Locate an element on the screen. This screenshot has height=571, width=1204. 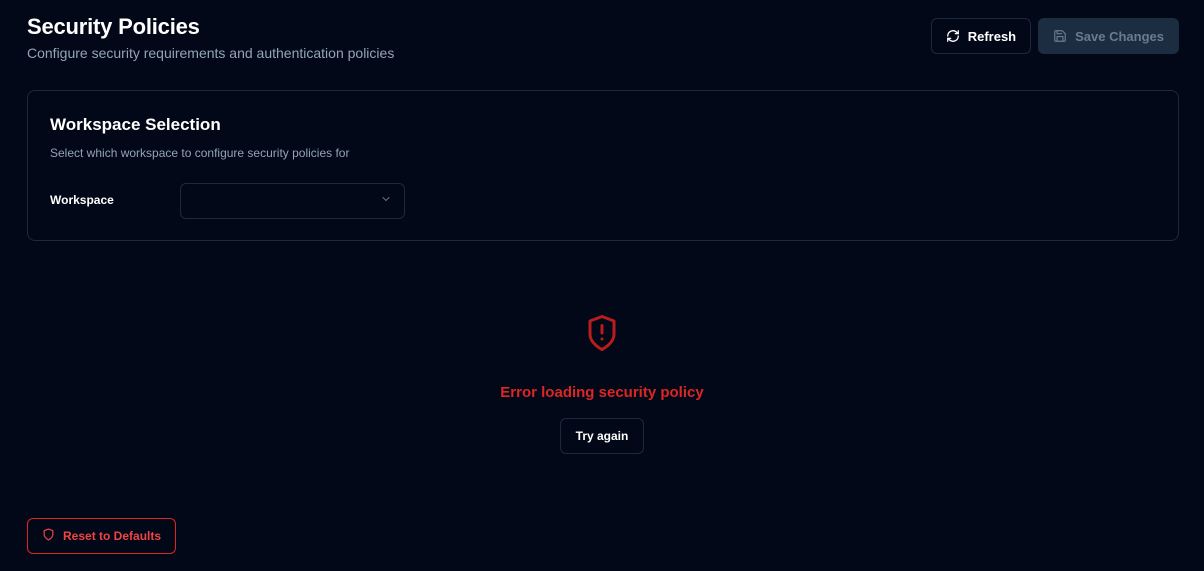
chevron-down-icon is located at coordinates (386, 201).